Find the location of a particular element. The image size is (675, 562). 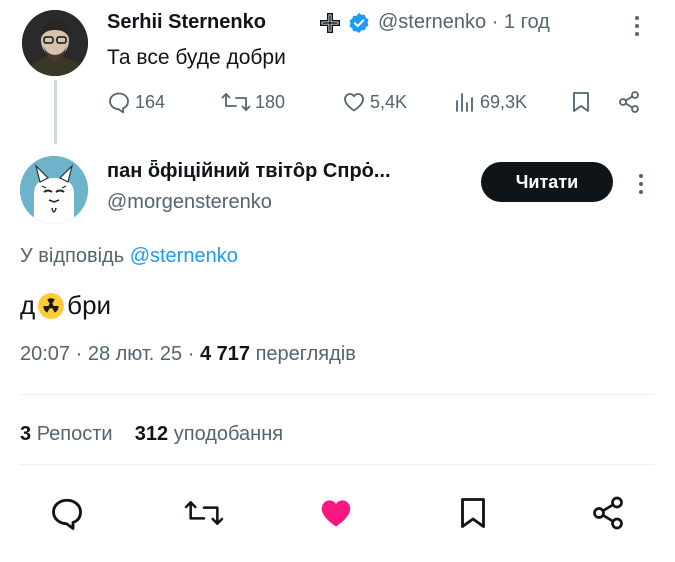

main-handle: @morgensterenko is located at coordinates (189, 202).